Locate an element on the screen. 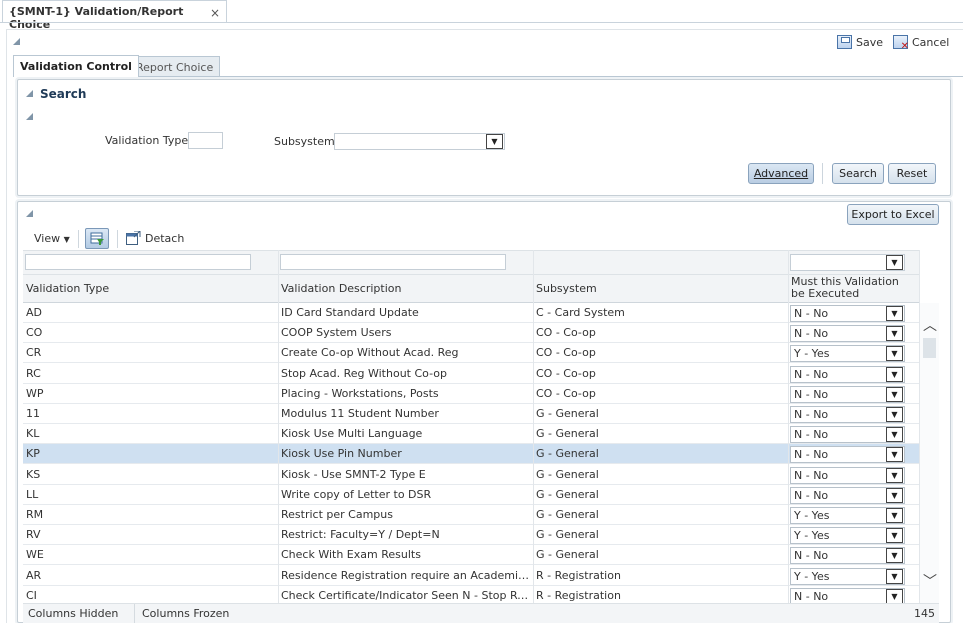 The image size is (963, 623). tab-validation-control: Validation Control is located at coordinates (76, 66).